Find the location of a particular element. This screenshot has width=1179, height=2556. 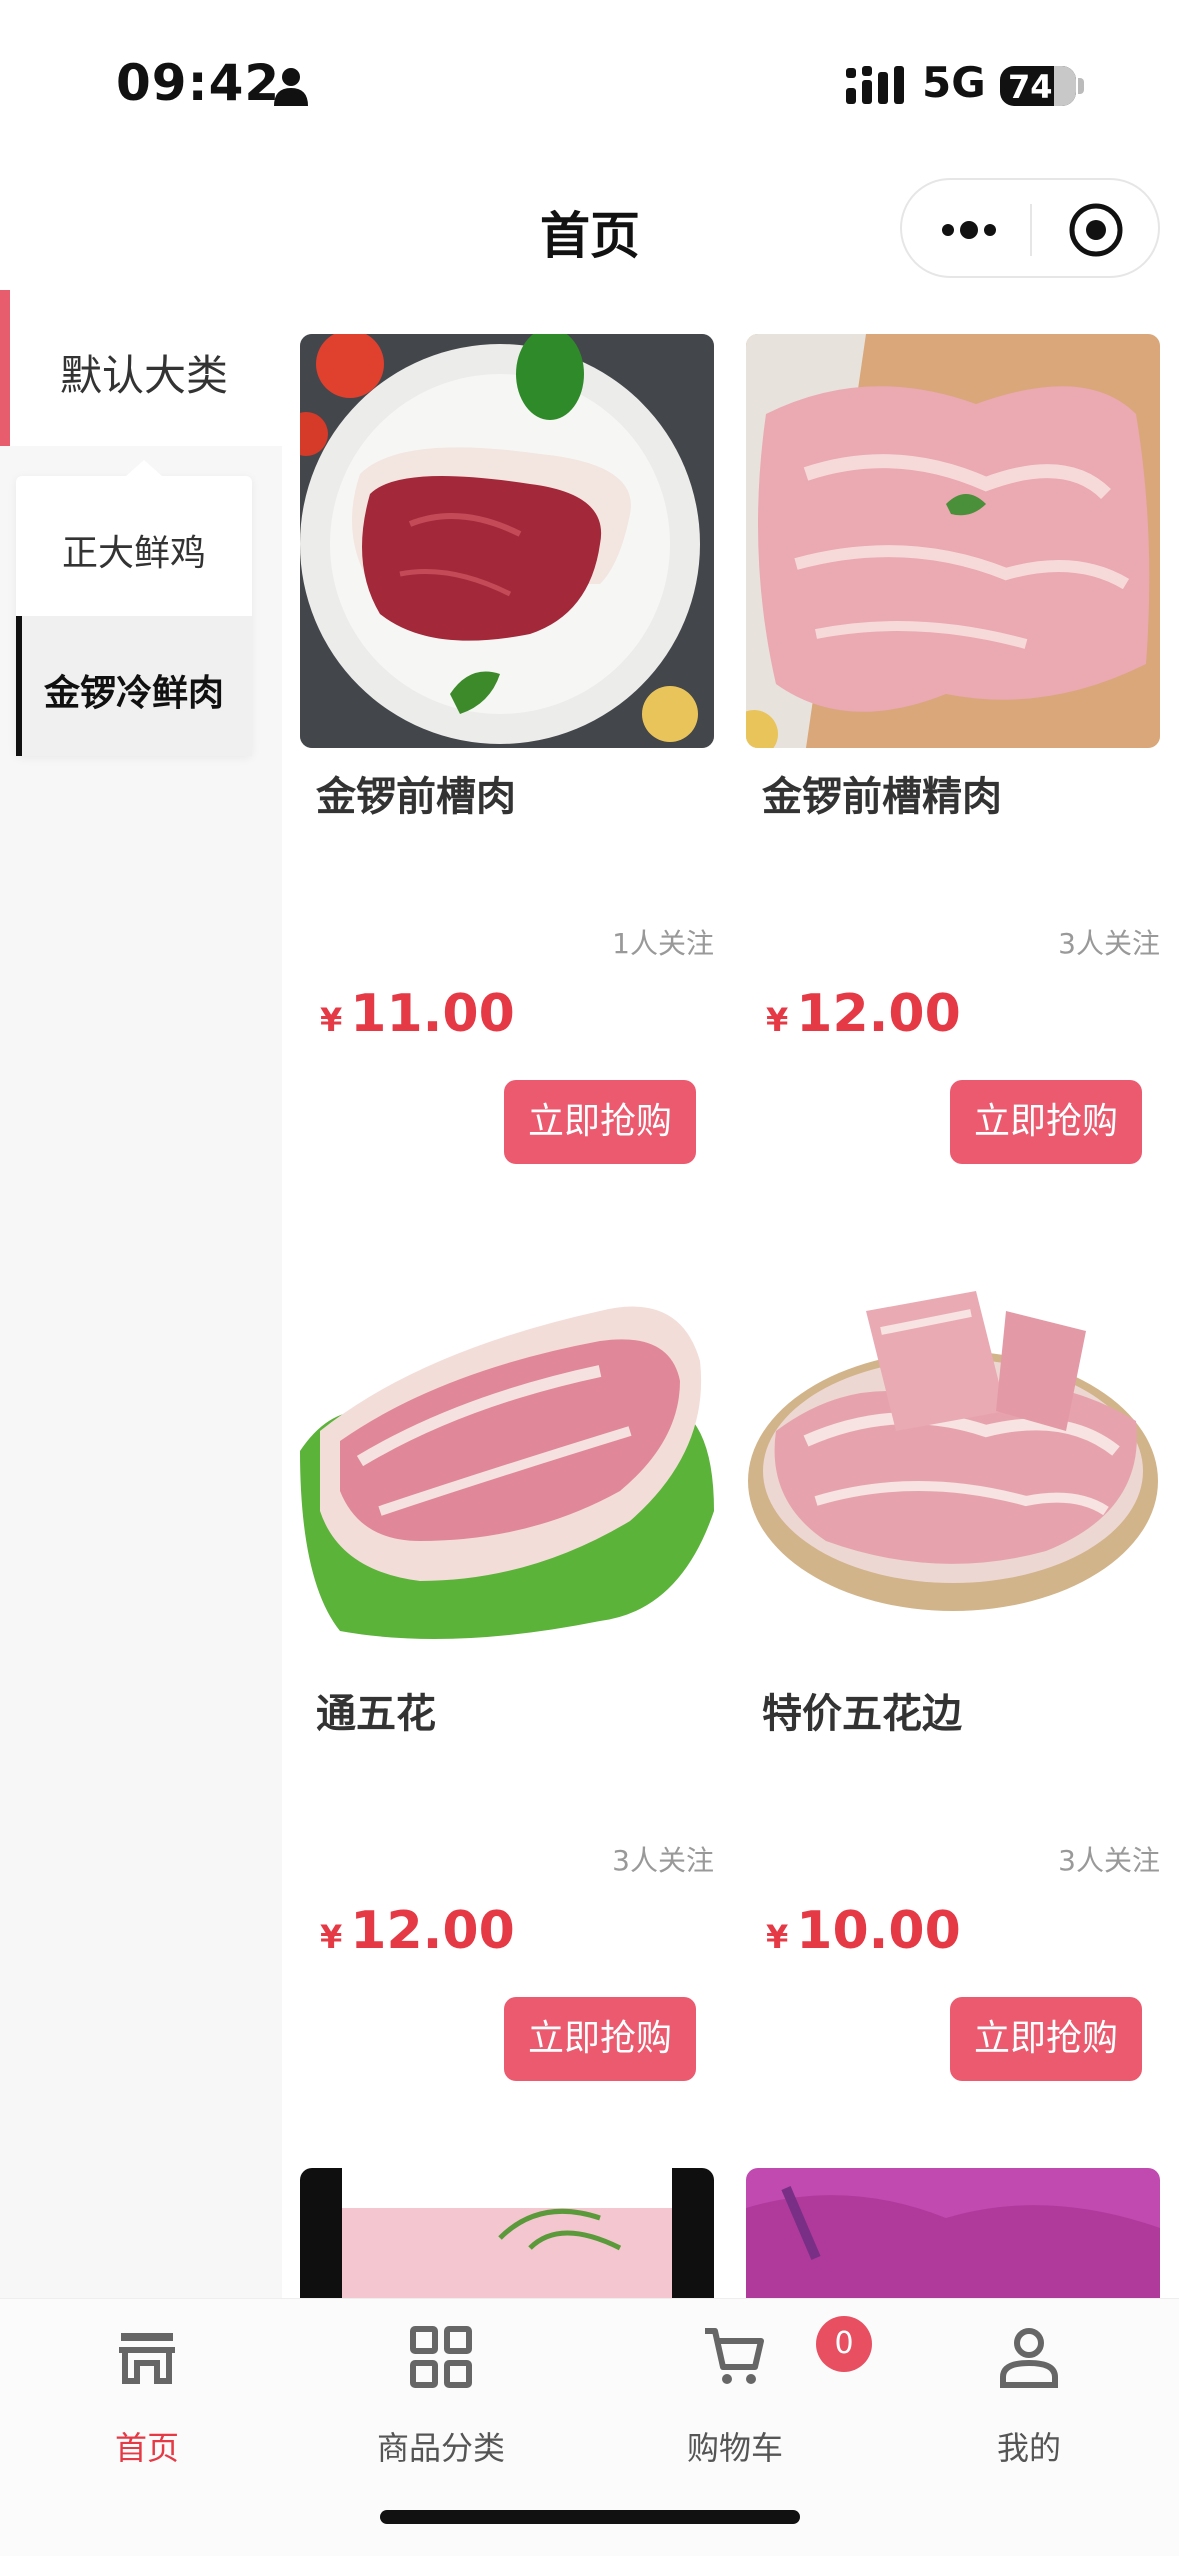

panel-notch is located at coordinates (144, 468).